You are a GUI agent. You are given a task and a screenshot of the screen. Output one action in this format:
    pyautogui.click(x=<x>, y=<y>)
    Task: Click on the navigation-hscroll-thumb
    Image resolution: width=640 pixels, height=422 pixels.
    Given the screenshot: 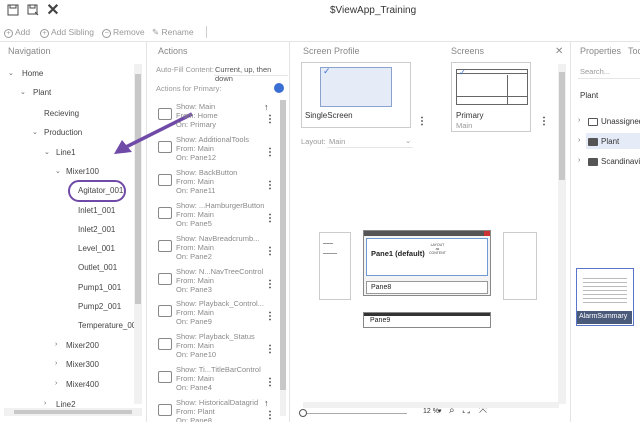 What is the action you would take?
    pyautogui.click(x=73, y=412)
    